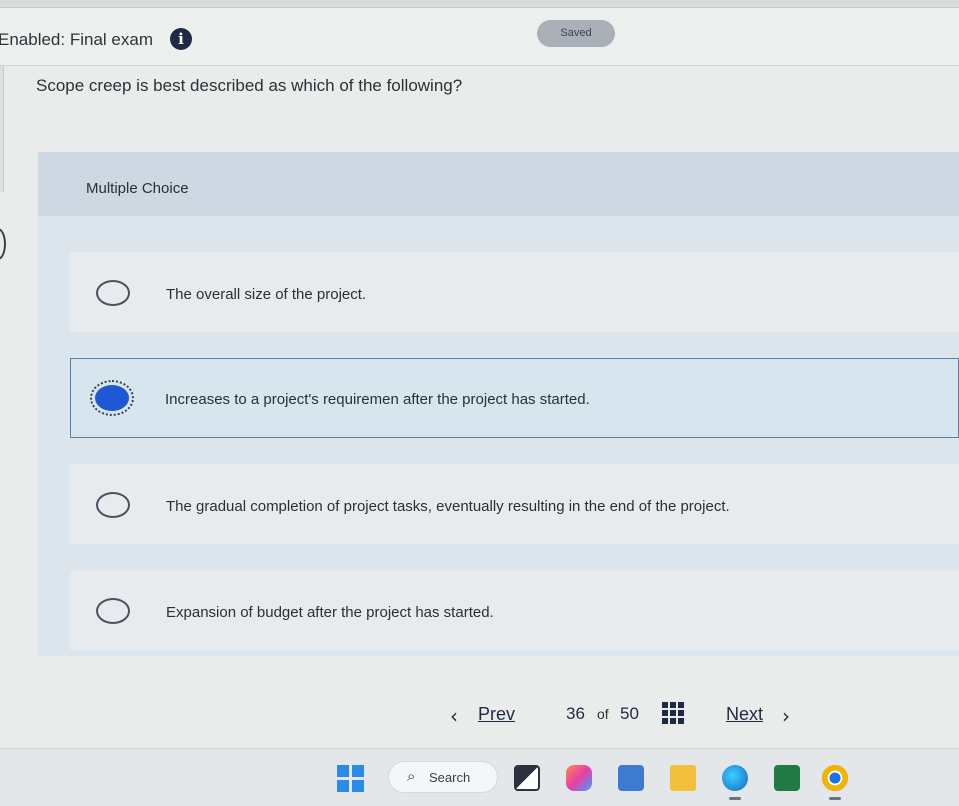 The height and width of the screenshot is (806, 959). Describe the element at coordinates (411, 776) in the screenshot. I see `search-icon: ⌕` at that location.